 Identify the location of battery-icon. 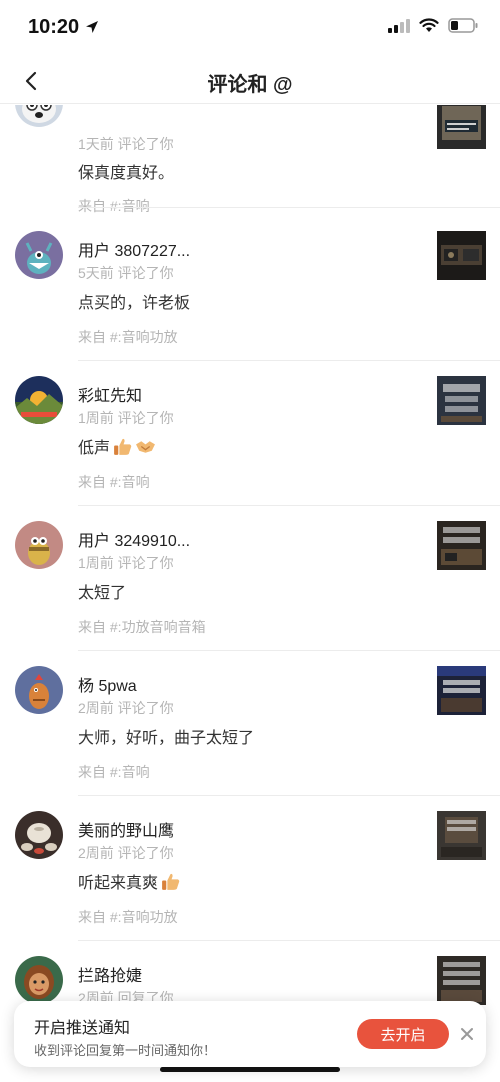
(463, 25).